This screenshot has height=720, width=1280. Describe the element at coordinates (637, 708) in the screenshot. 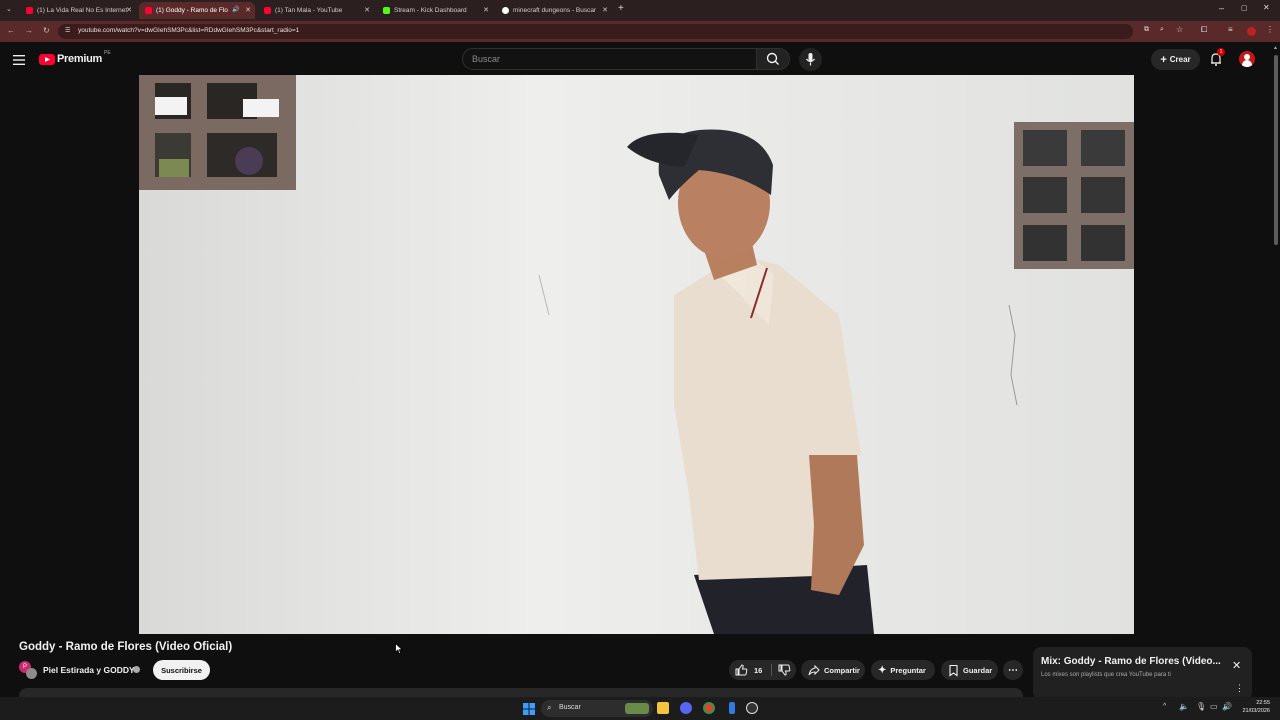

I see `search-highlight-icon` at that location.